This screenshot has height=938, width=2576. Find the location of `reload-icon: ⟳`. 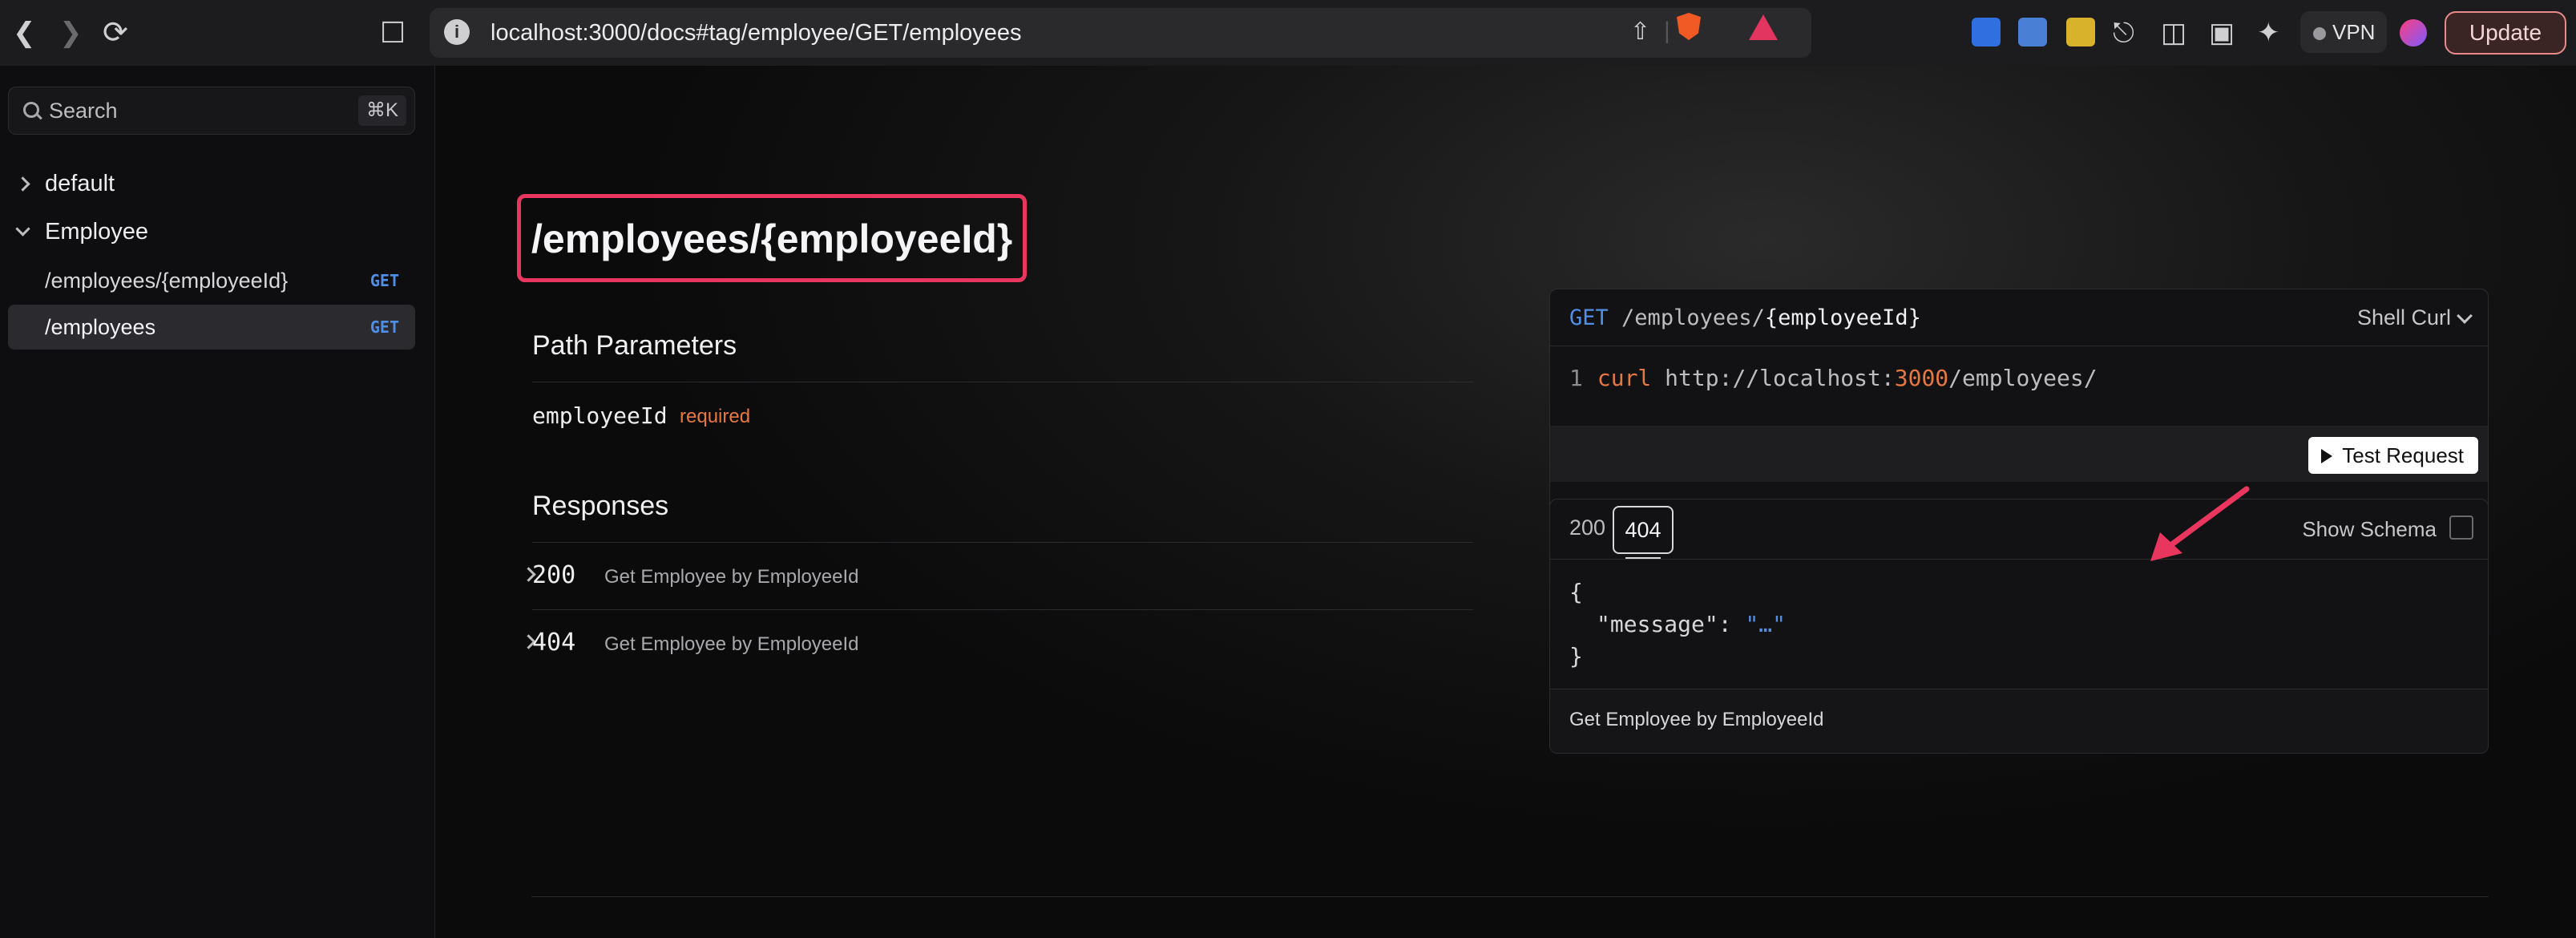

reload-icon: ⟳ is located at coordinates (115, 33).